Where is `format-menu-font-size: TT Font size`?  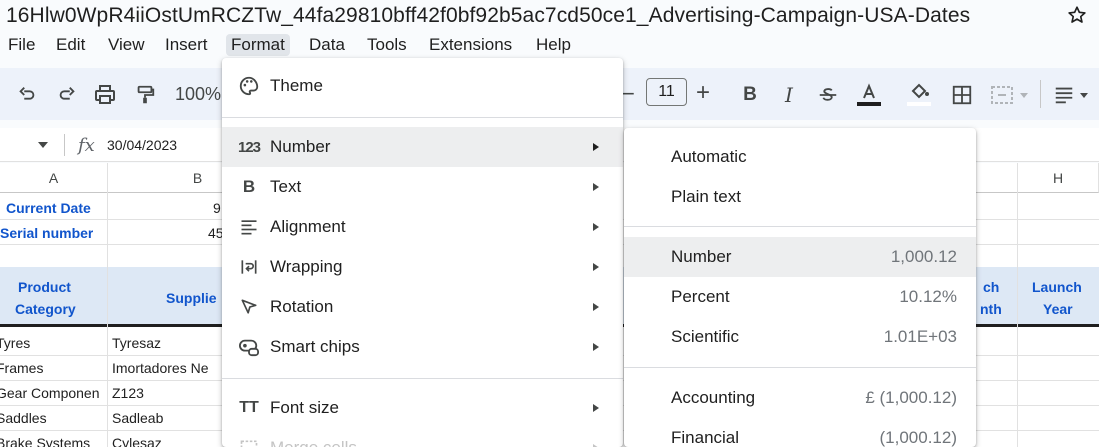
format-menu-font-size: TT Font size is located at coordinates (422, 408).